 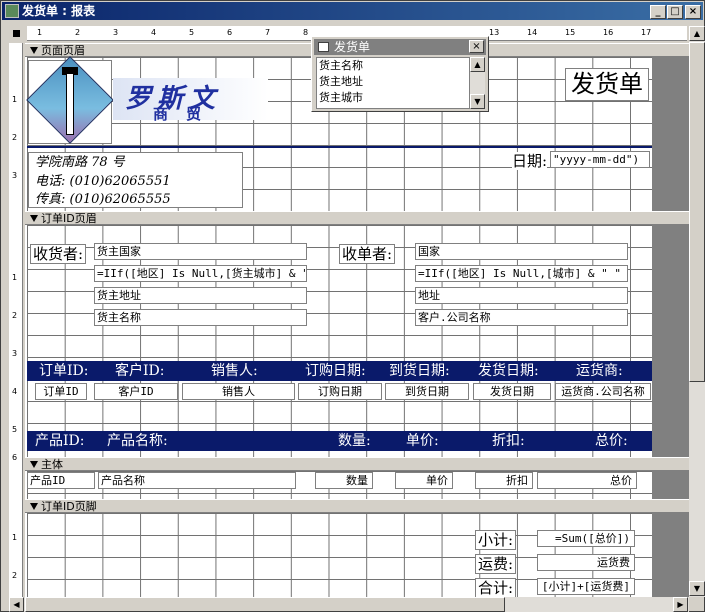 What do you see at coordinates (61, 391) in the screenshot?
I see `order-id-field: 订单ID` at bounding box center [61, 391].